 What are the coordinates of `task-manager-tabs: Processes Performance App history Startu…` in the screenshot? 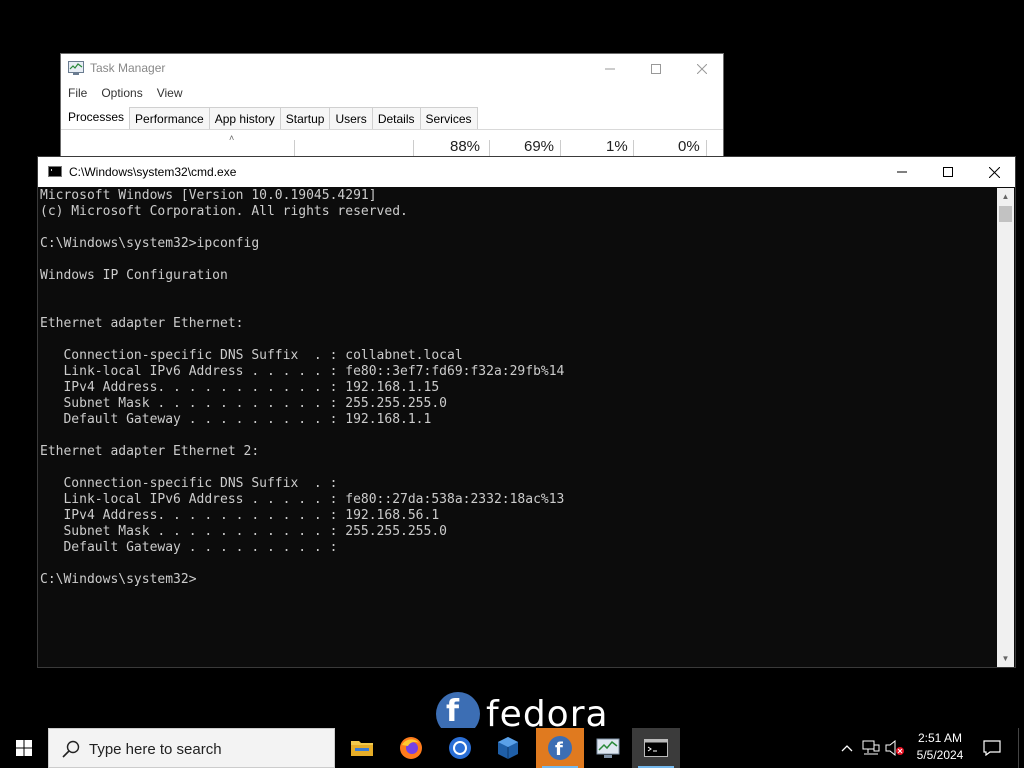 It's located at (270, 118).